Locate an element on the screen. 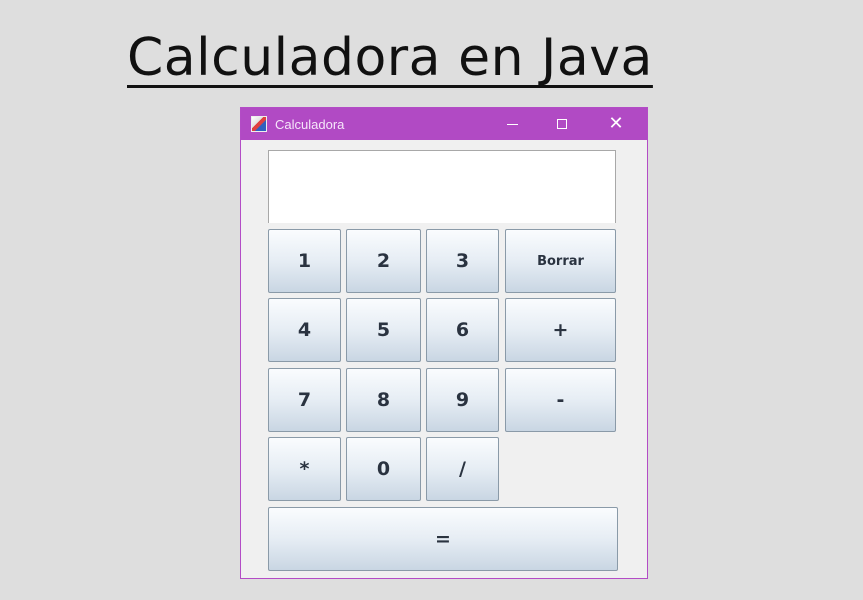 This screenshot has height=600, width=863. key-1-button: 1 is located at coordinates (304, 261).